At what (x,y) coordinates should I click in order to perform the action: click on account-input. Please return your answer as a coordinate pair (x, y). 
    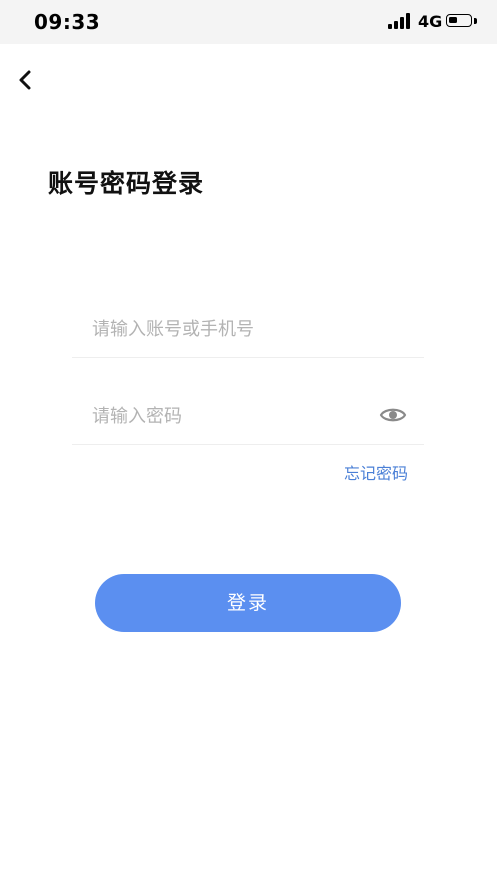
    Looking at the image, I should click on (227, 329).